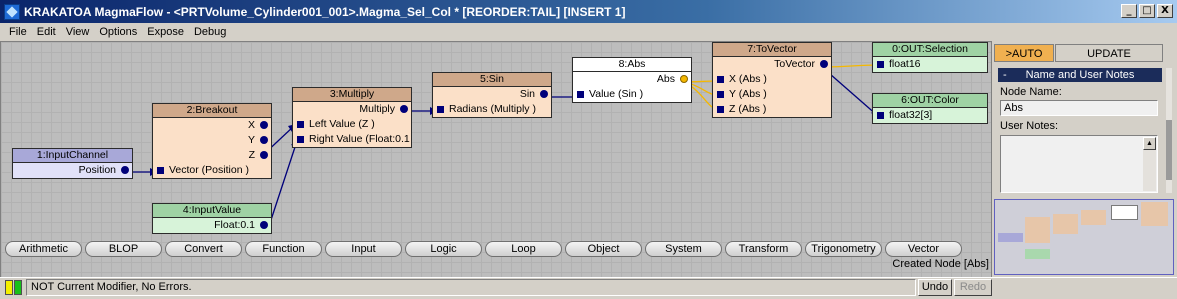  What do you see at coordinates (930, 101) in the screenshot?
I see `node-title: 6:OUT:Color` at bounding box center [930, 101].